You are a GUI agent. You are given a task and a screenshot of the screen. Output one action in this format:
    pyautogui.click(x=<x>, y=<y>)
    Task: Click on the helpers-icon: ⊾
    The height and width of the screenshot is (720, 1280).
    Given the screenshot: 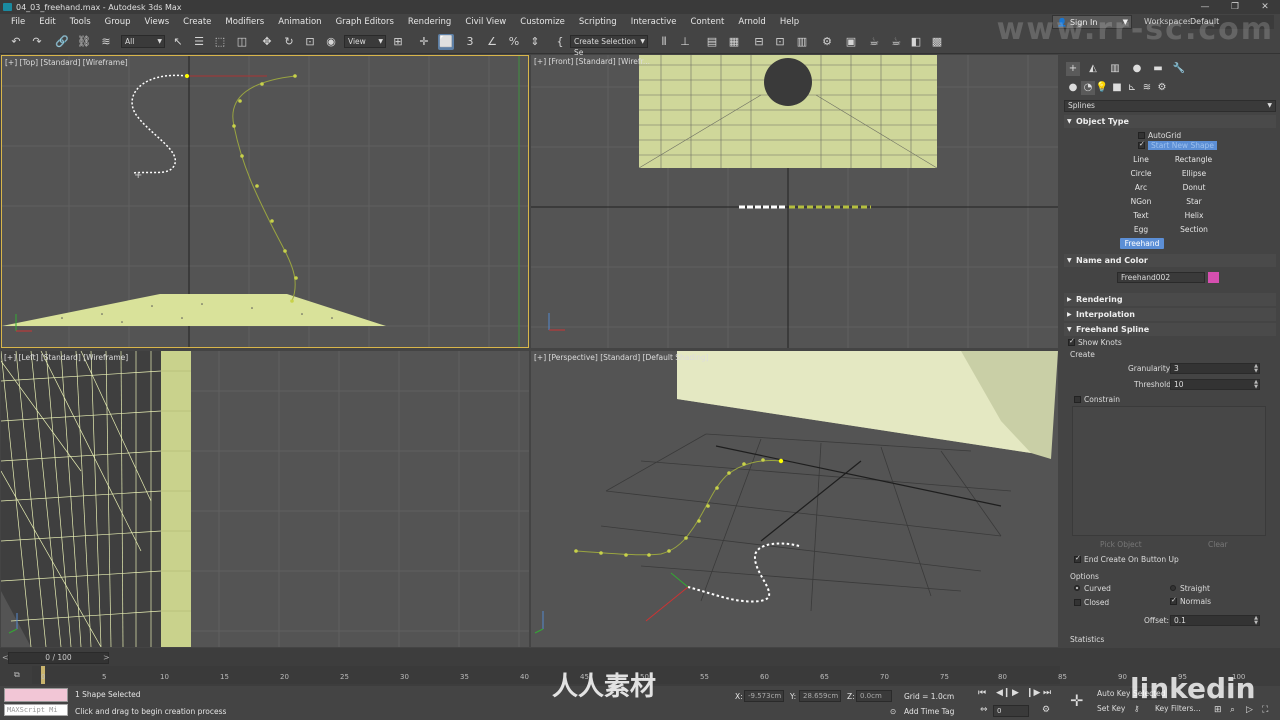 What is the action you would take?
    pyautogui.click(x=1132, y=88)
    